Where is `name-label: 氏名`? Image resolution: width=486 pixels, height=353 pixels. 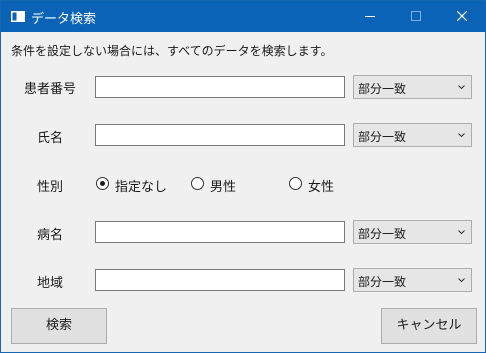 name-label: 氏名 is located at coordinates (50, 138).